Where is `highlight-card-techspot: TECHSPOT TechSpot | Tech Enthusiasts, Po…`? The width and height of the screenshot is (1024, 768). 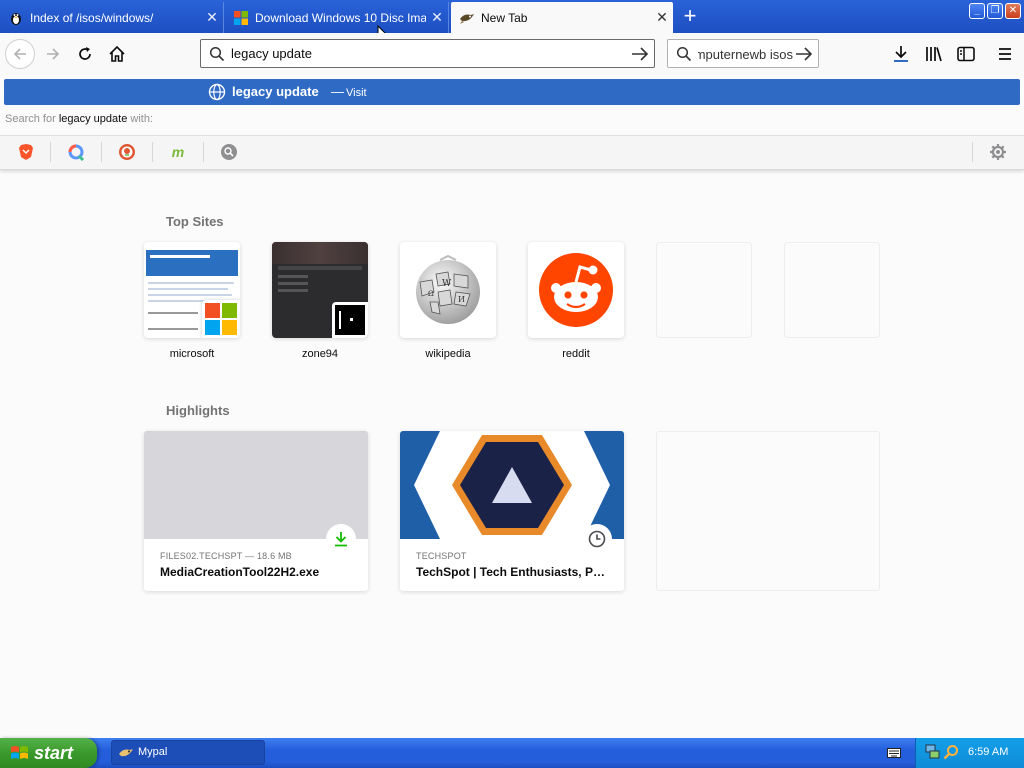 highlight-card-techspot: TECHSPOT TechSpot | Tech Enthusiasts, Po… is located at coordinates (512, 511).